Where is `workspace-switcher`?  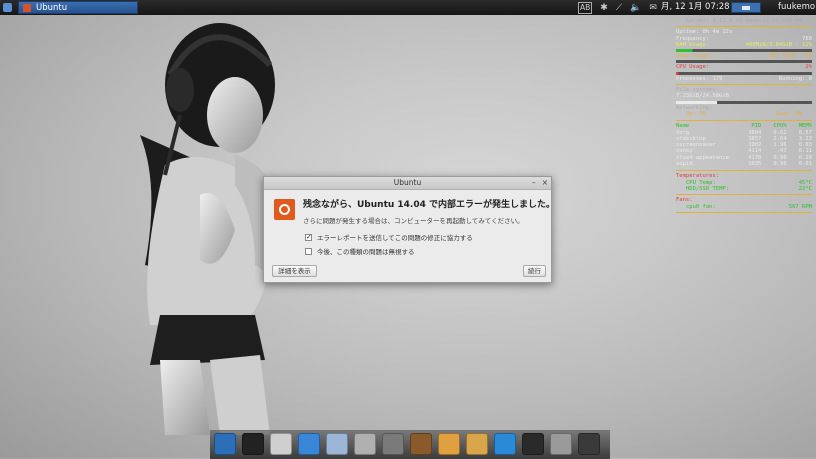 workspace-switcher is located at coordinates (746, 7).